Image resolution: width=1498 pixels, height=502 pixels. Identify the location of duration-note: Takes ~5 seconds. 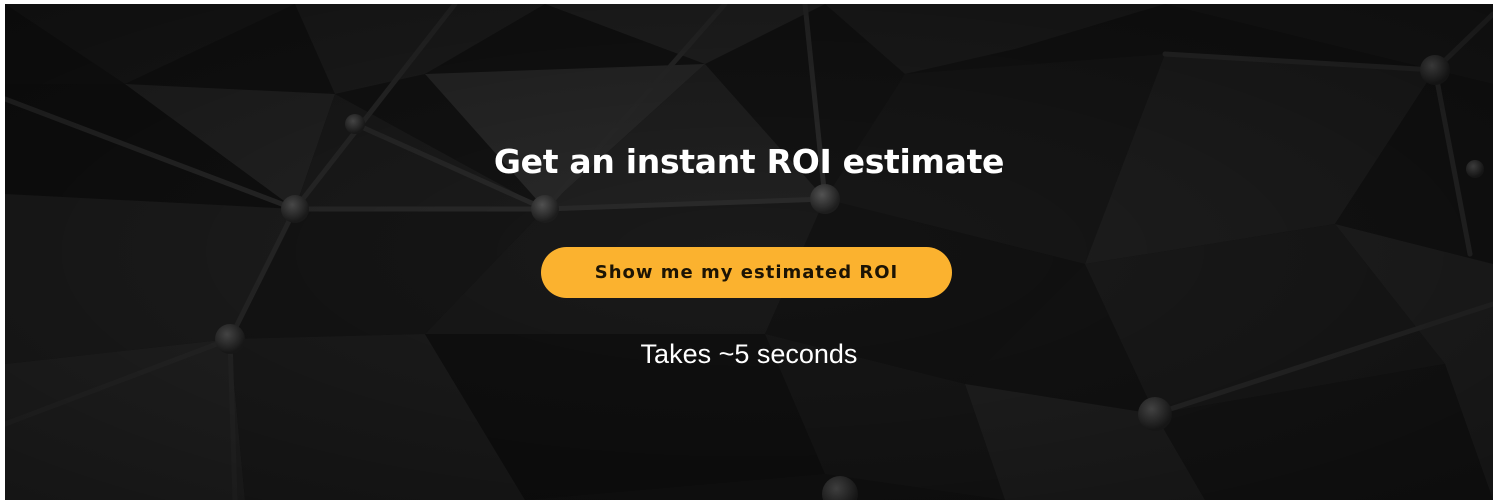
(749, 354).